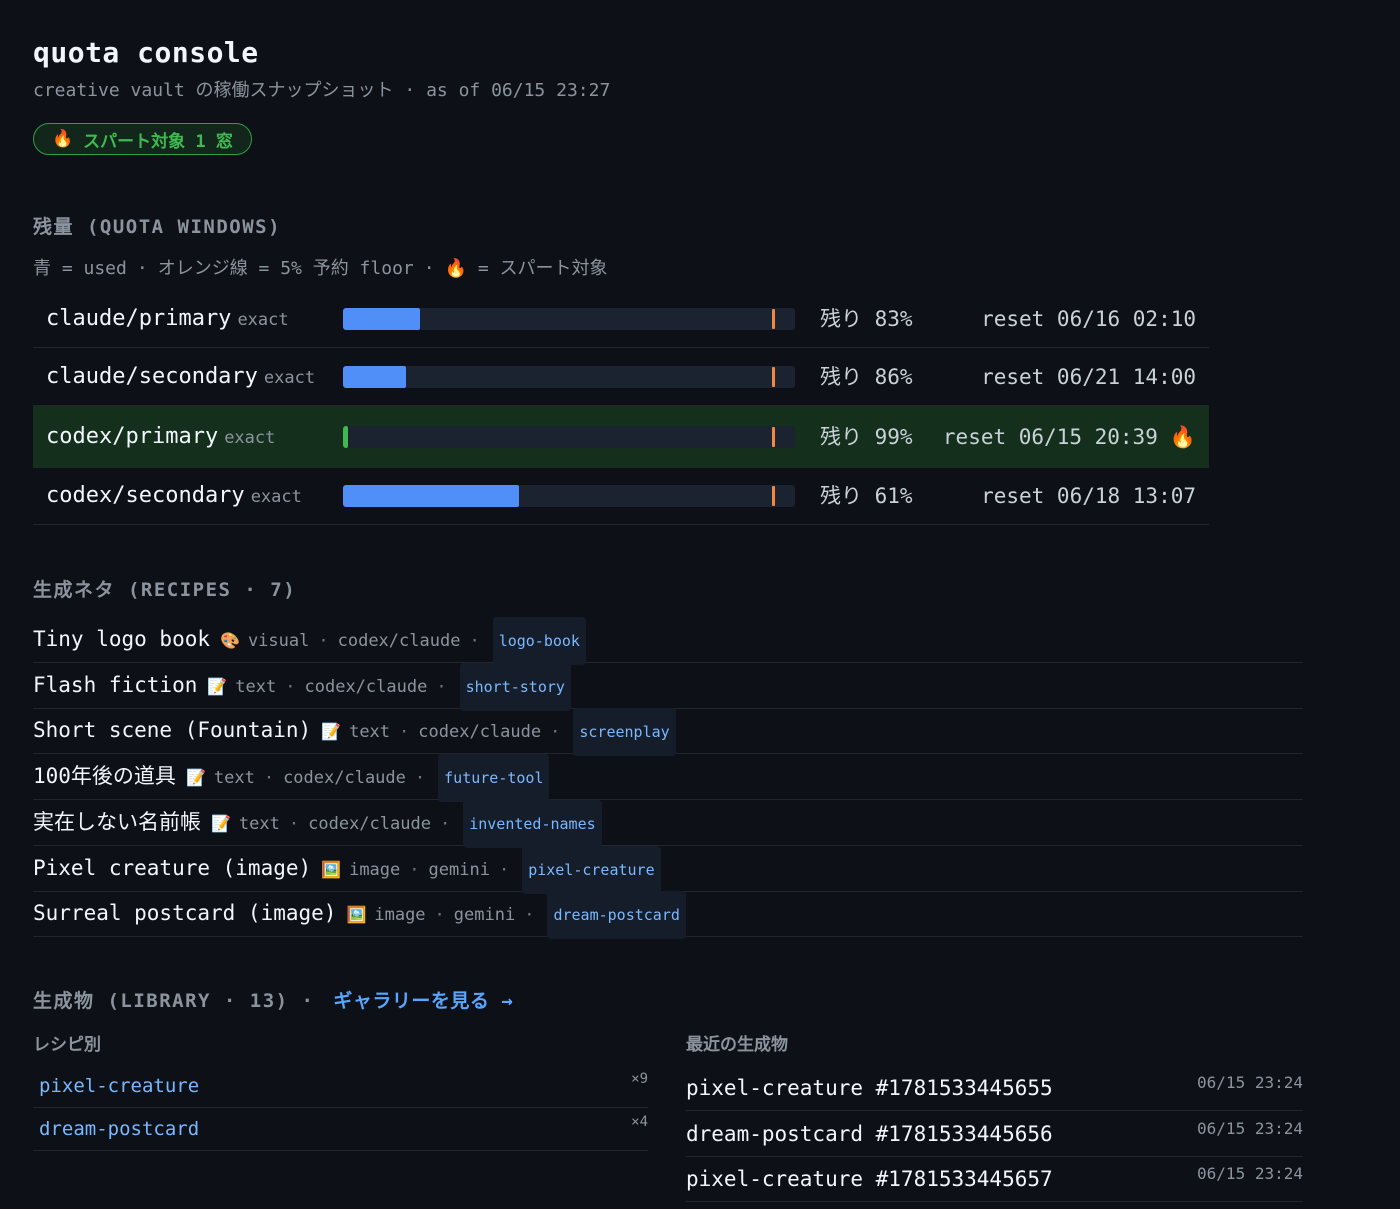  I want to click on recipe-name: Pixel creature (image), so click(172, 868).